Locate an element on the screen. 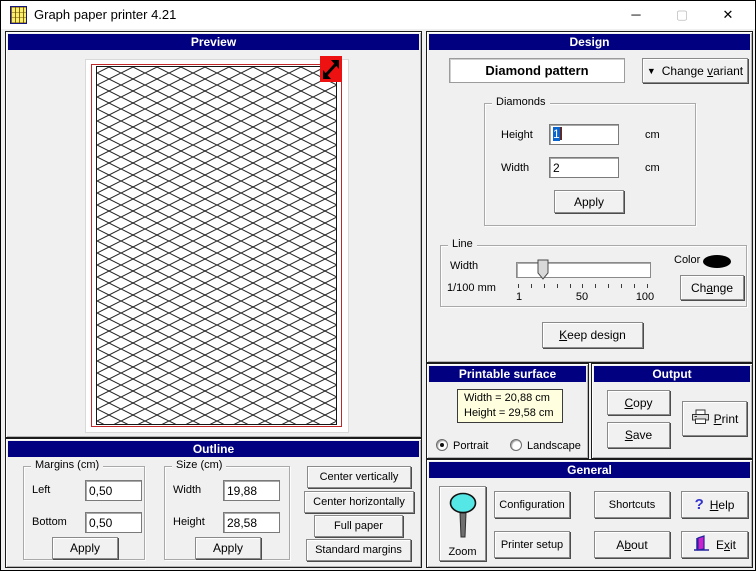 The width and height of the screenshot is (756, 571). standard-margins-button: Standard margins is located at coordinates (358, 550).